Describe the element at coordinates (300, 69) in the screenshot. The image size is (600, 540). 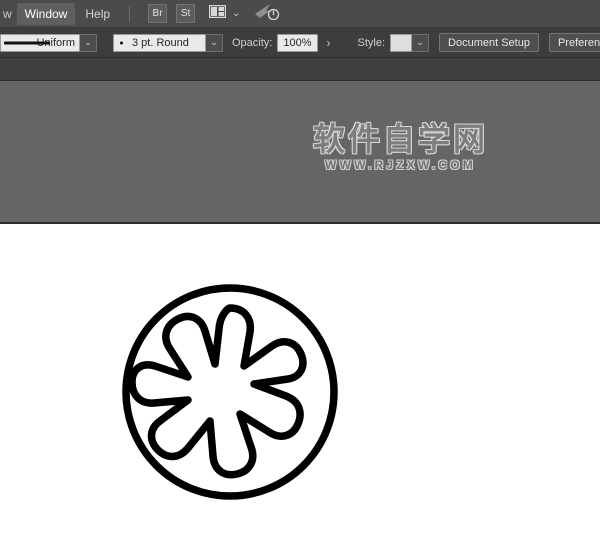
I see `document-tab-strip` at that location.